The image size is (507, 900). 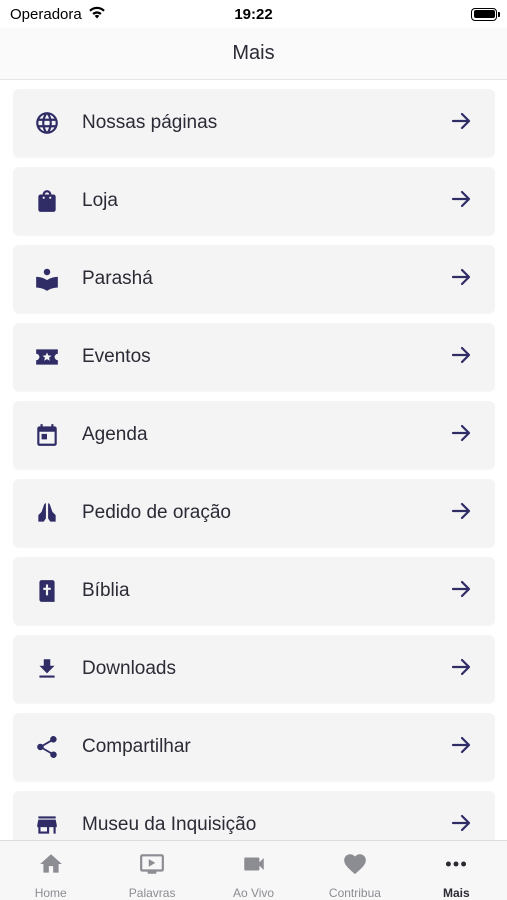 What do you see at coordinates (254, 866) in the screenshot?
I see `camera-icon` at bounding box center [254, 866].